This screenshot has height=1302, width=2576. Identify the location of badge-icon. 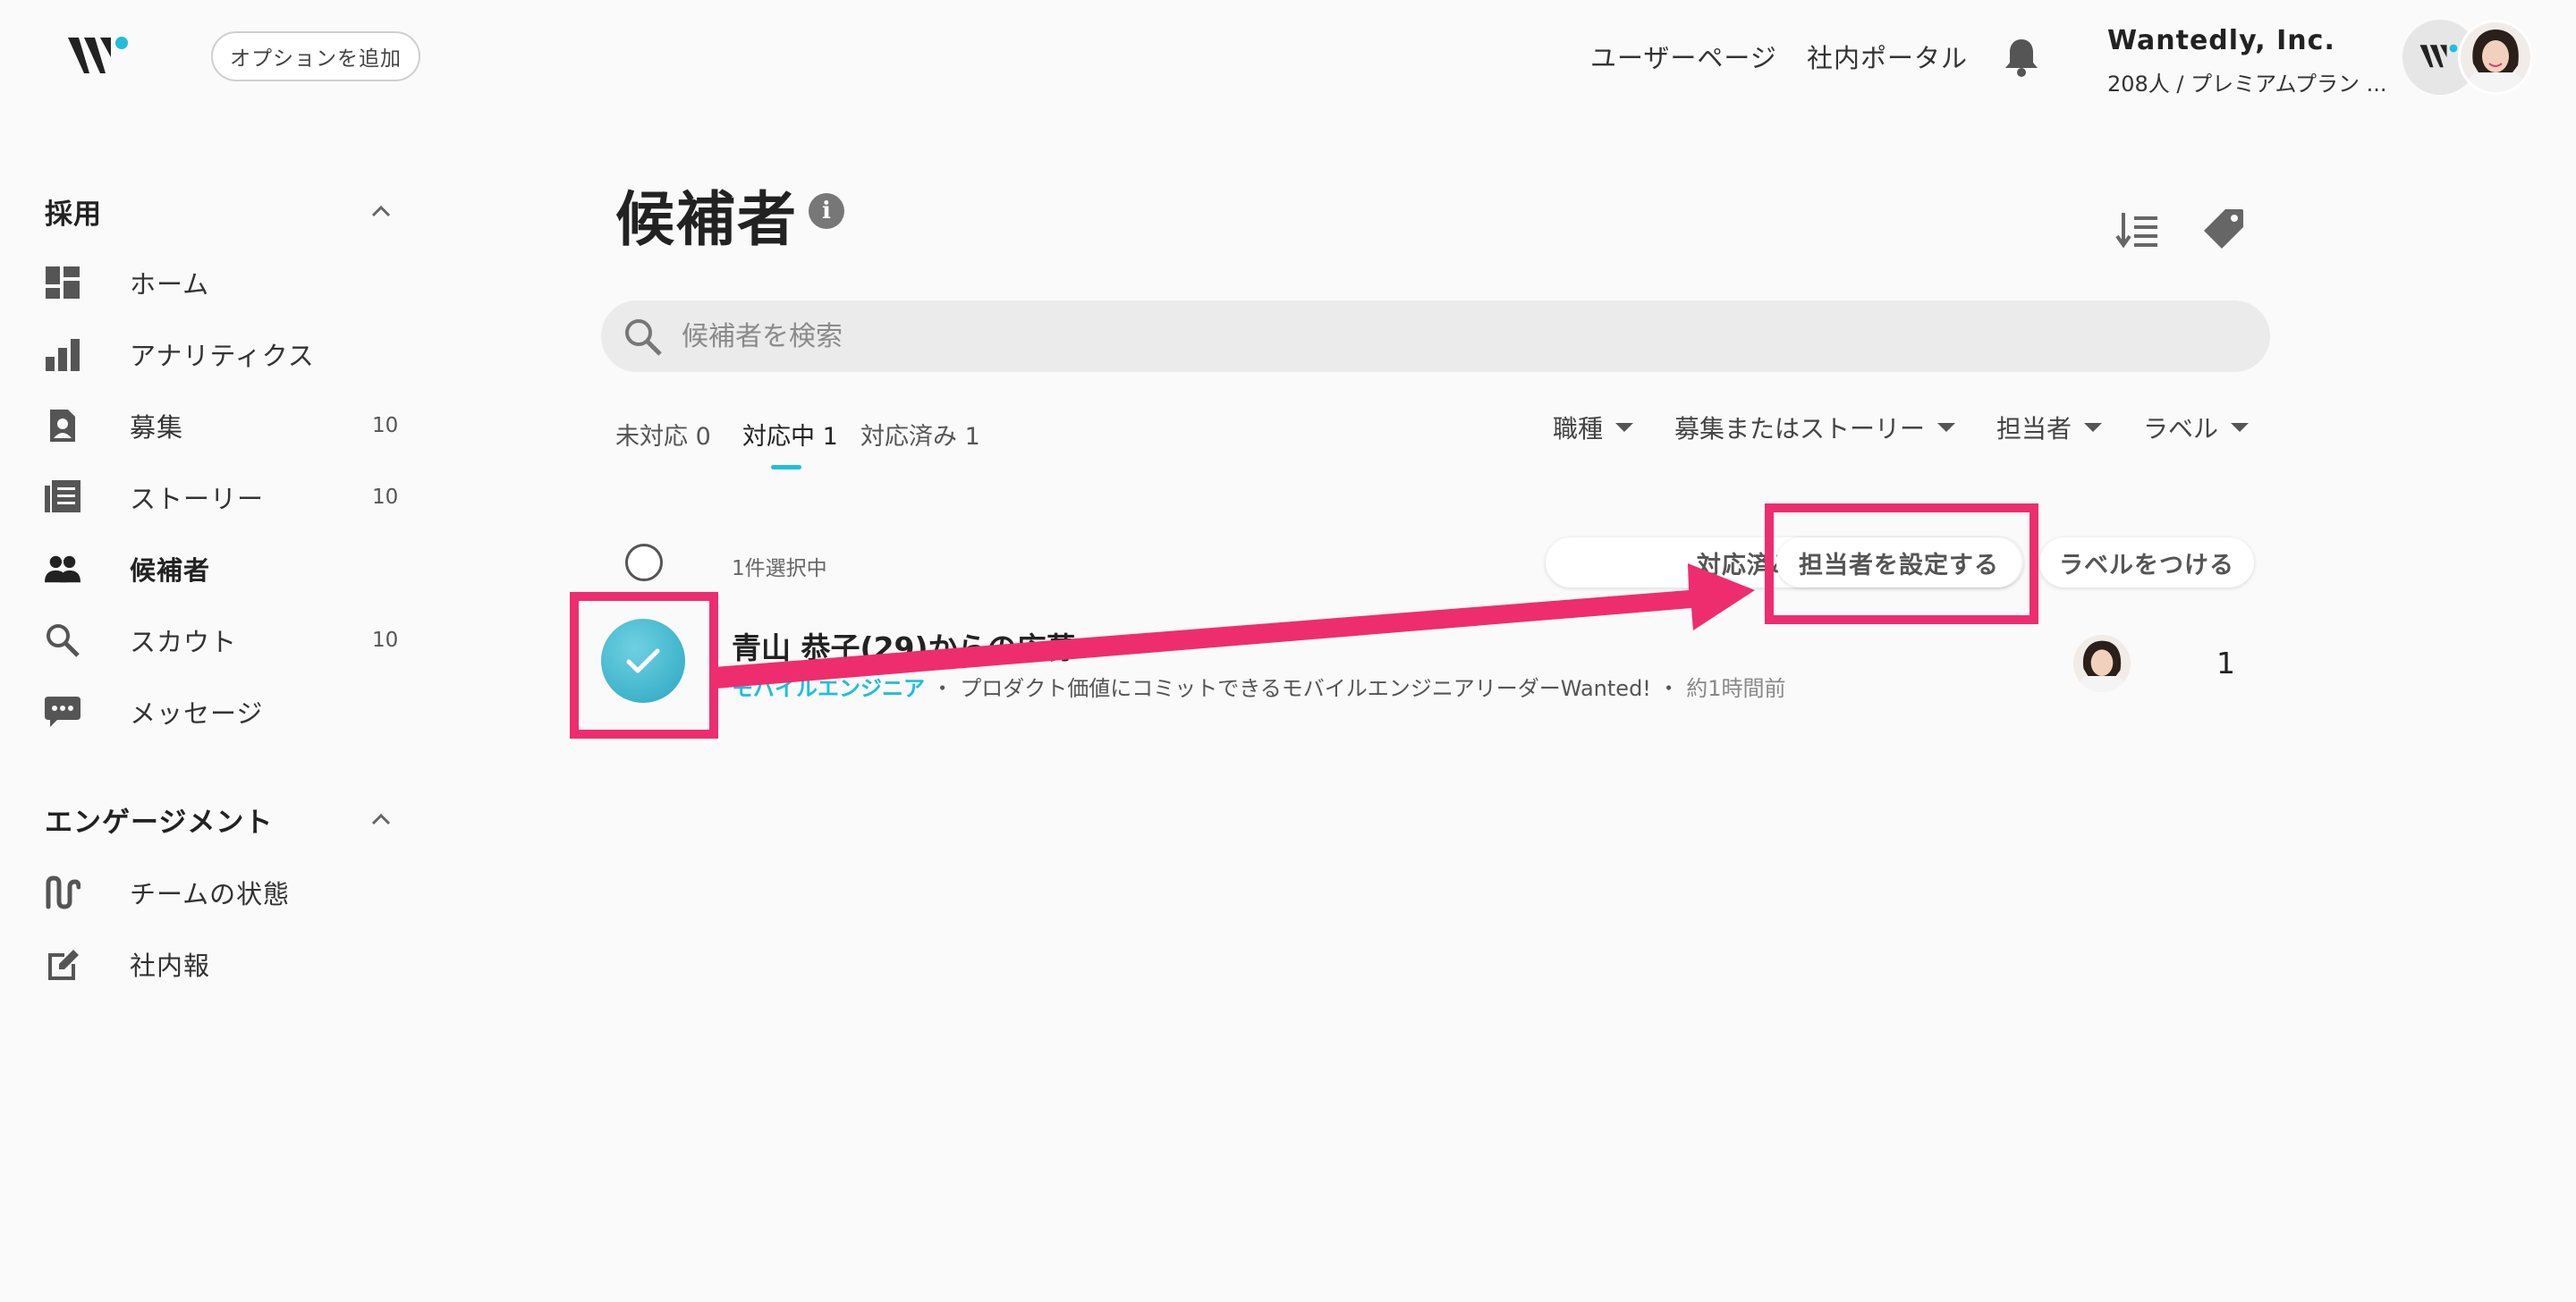
(62, 426).